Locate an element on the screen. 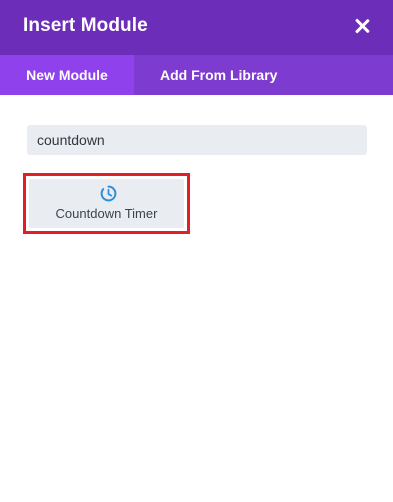  tab-add-from-library: Add From Library is located at coordinates (218, 75).